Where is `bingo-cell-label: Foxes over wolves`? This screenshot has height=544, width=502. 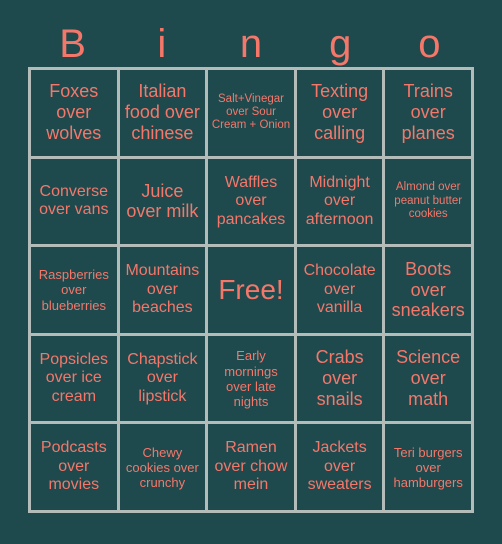
bingo-cell-label: Foxes over wolves is located at coordinates (74, 112).